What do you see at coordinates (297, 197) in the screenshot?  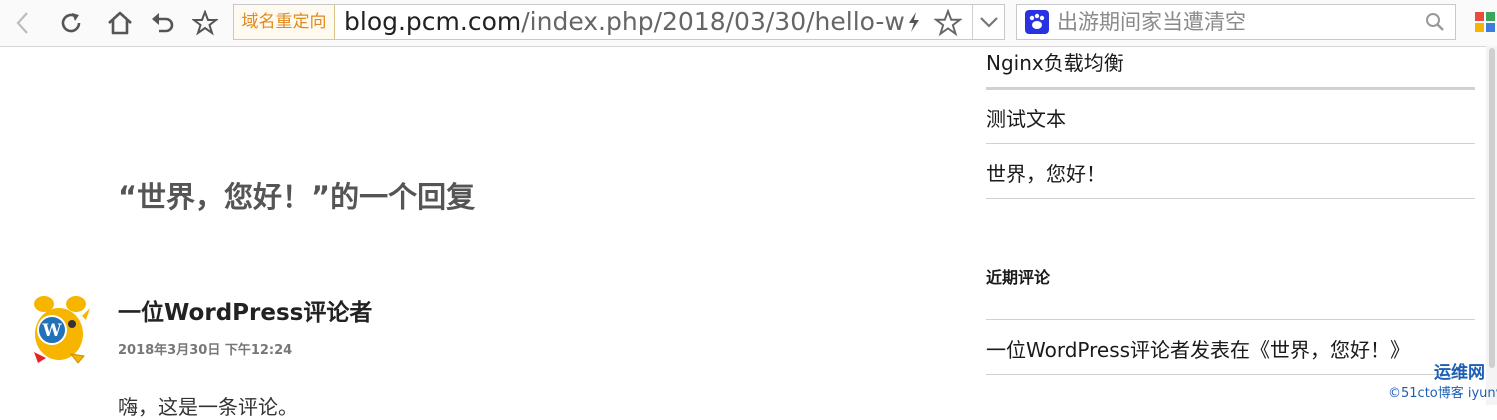 I see `comments-title: “世界，您好！”的一个回复` at bounding box center [297, 197].